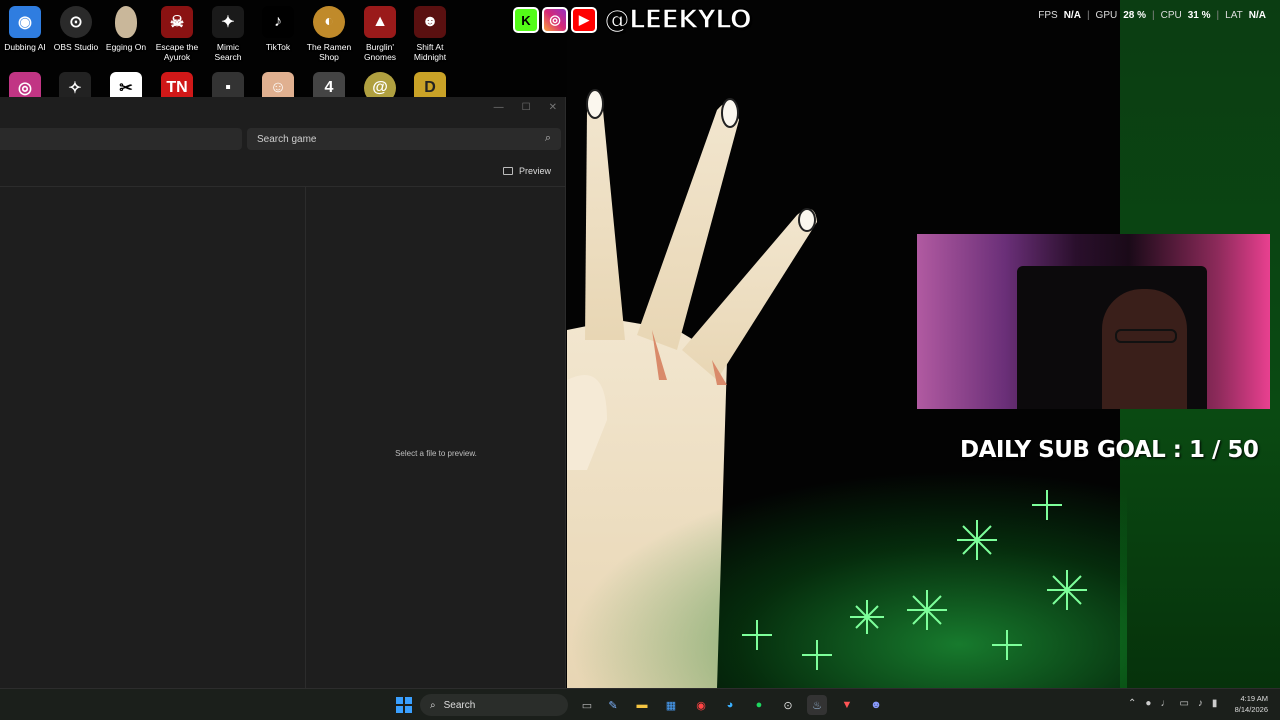  I want to click on clock: 4:19 AM 8/14/2026, so click(1251, 704).